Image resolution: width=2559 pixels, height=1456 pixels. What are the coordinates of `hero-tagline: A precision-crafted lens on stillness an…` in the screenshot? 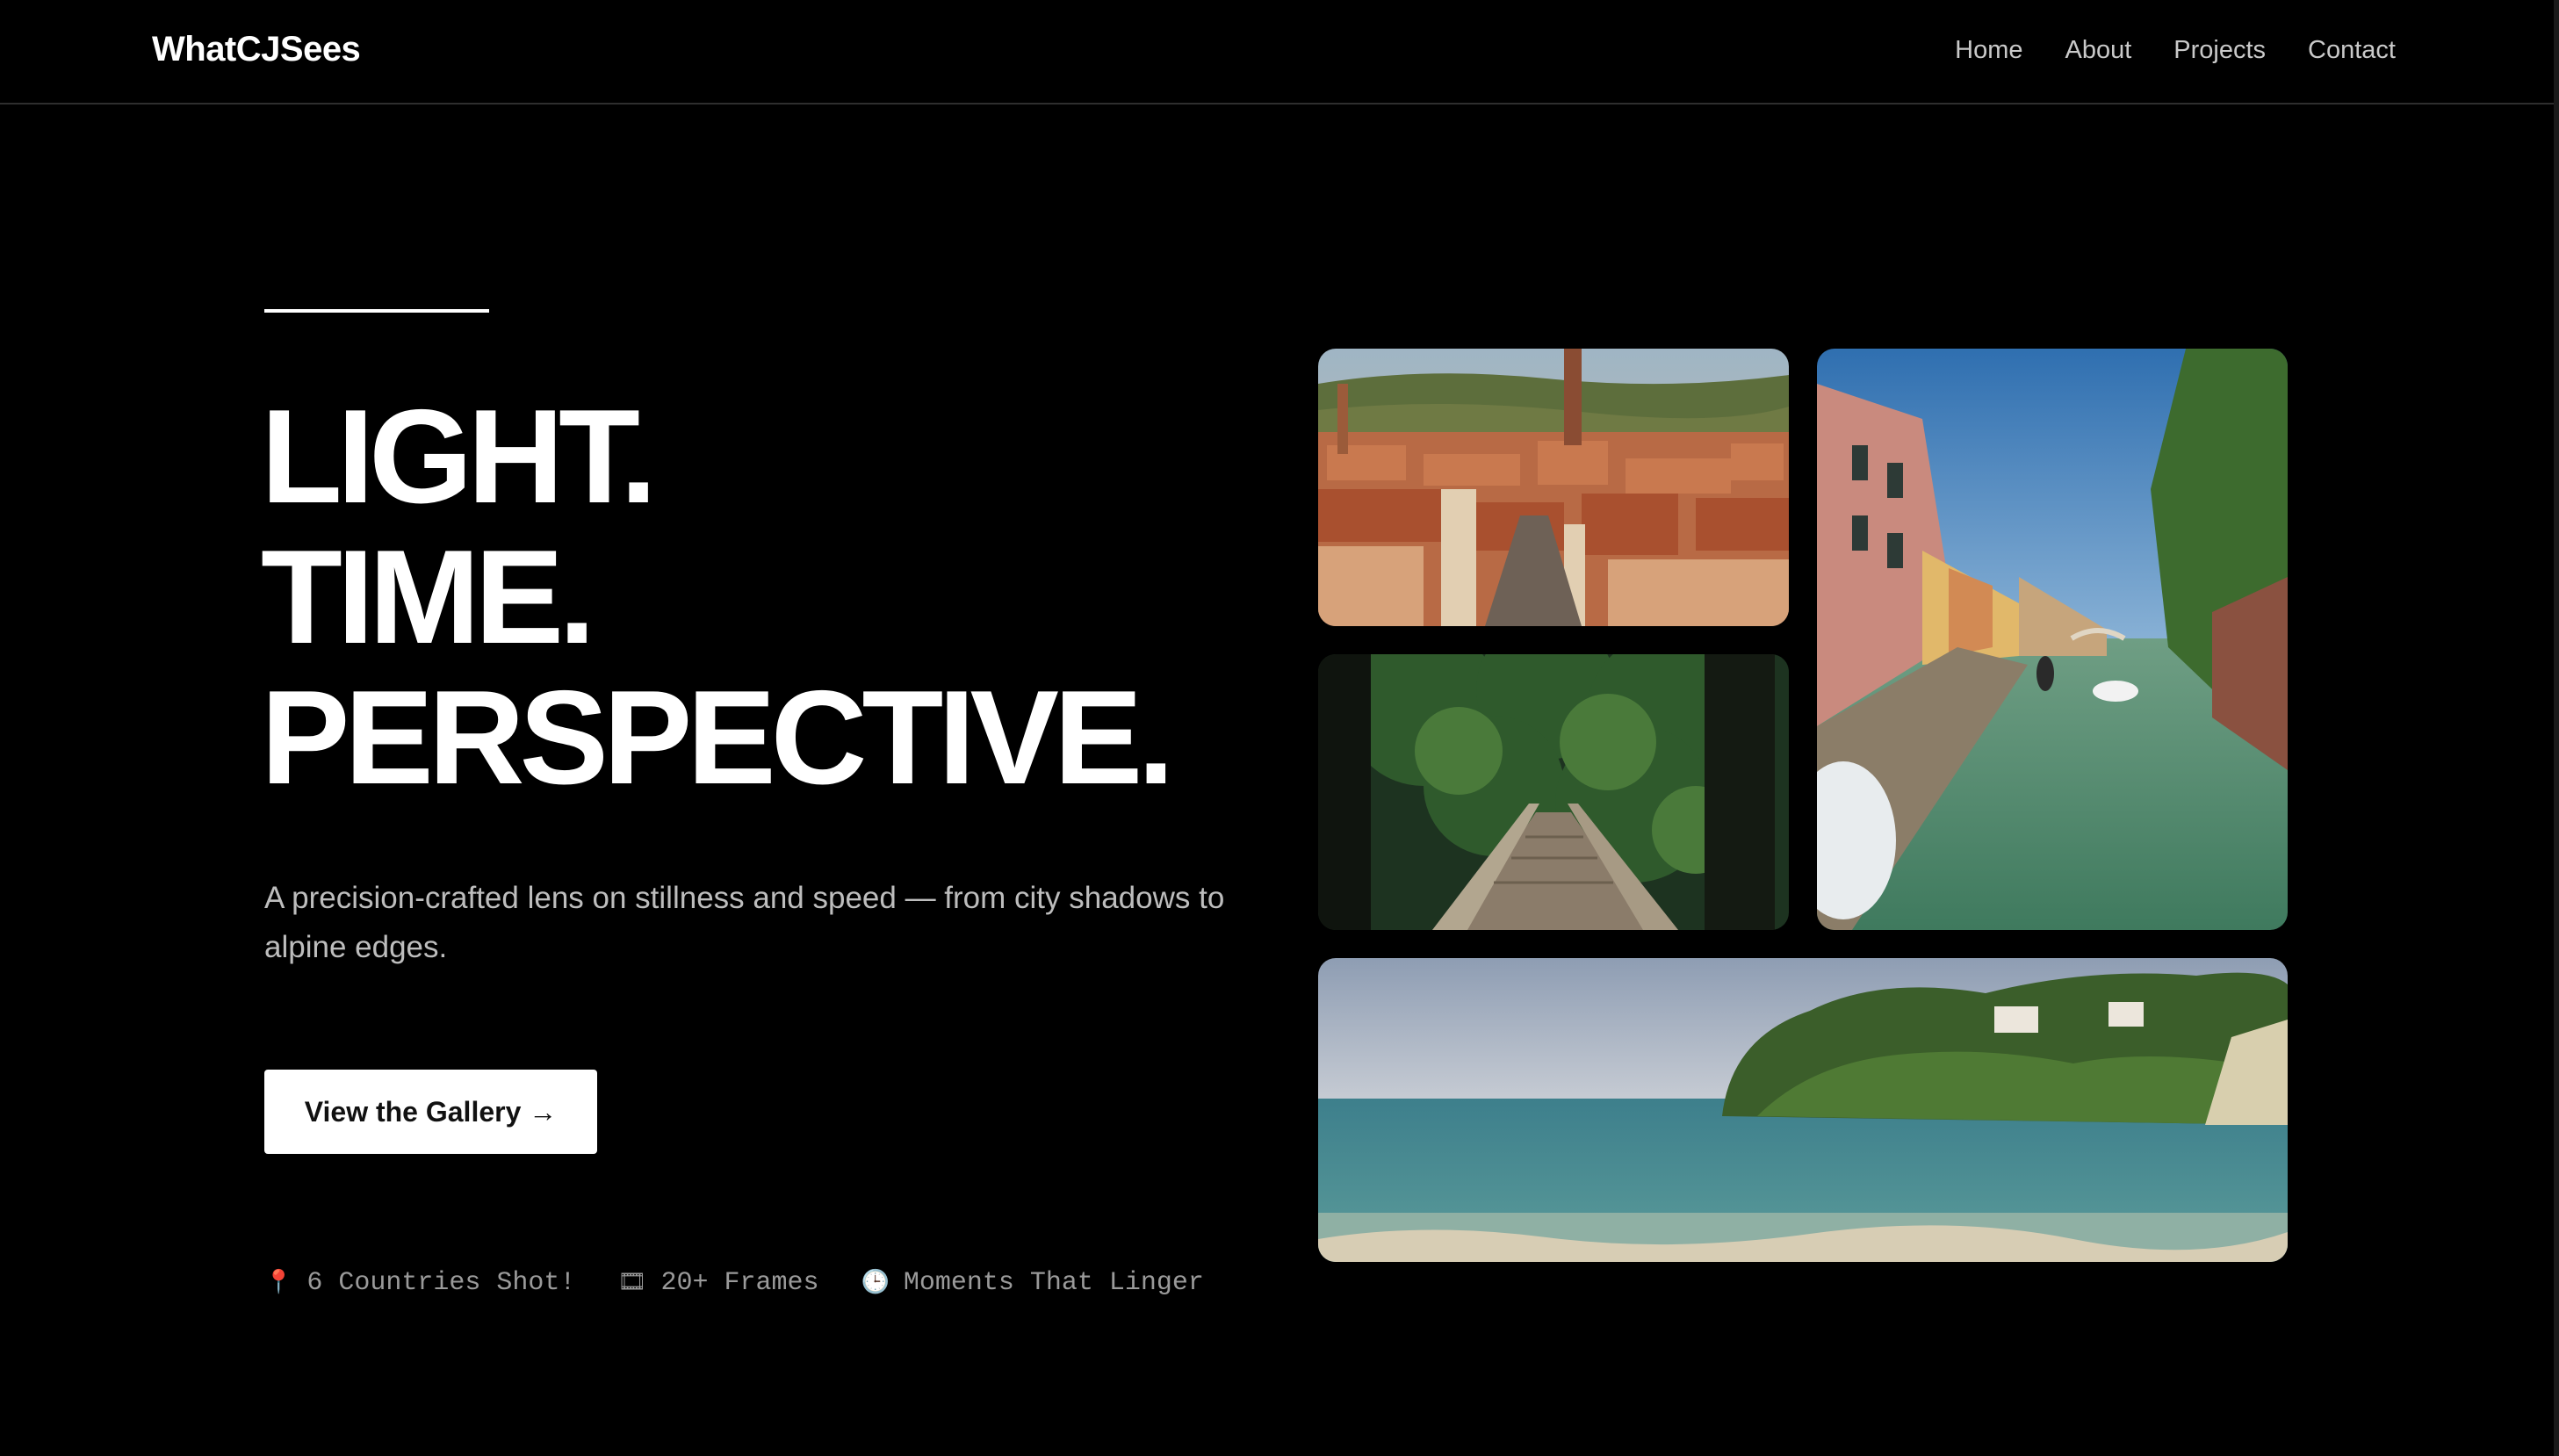 It's located at (745, 922).